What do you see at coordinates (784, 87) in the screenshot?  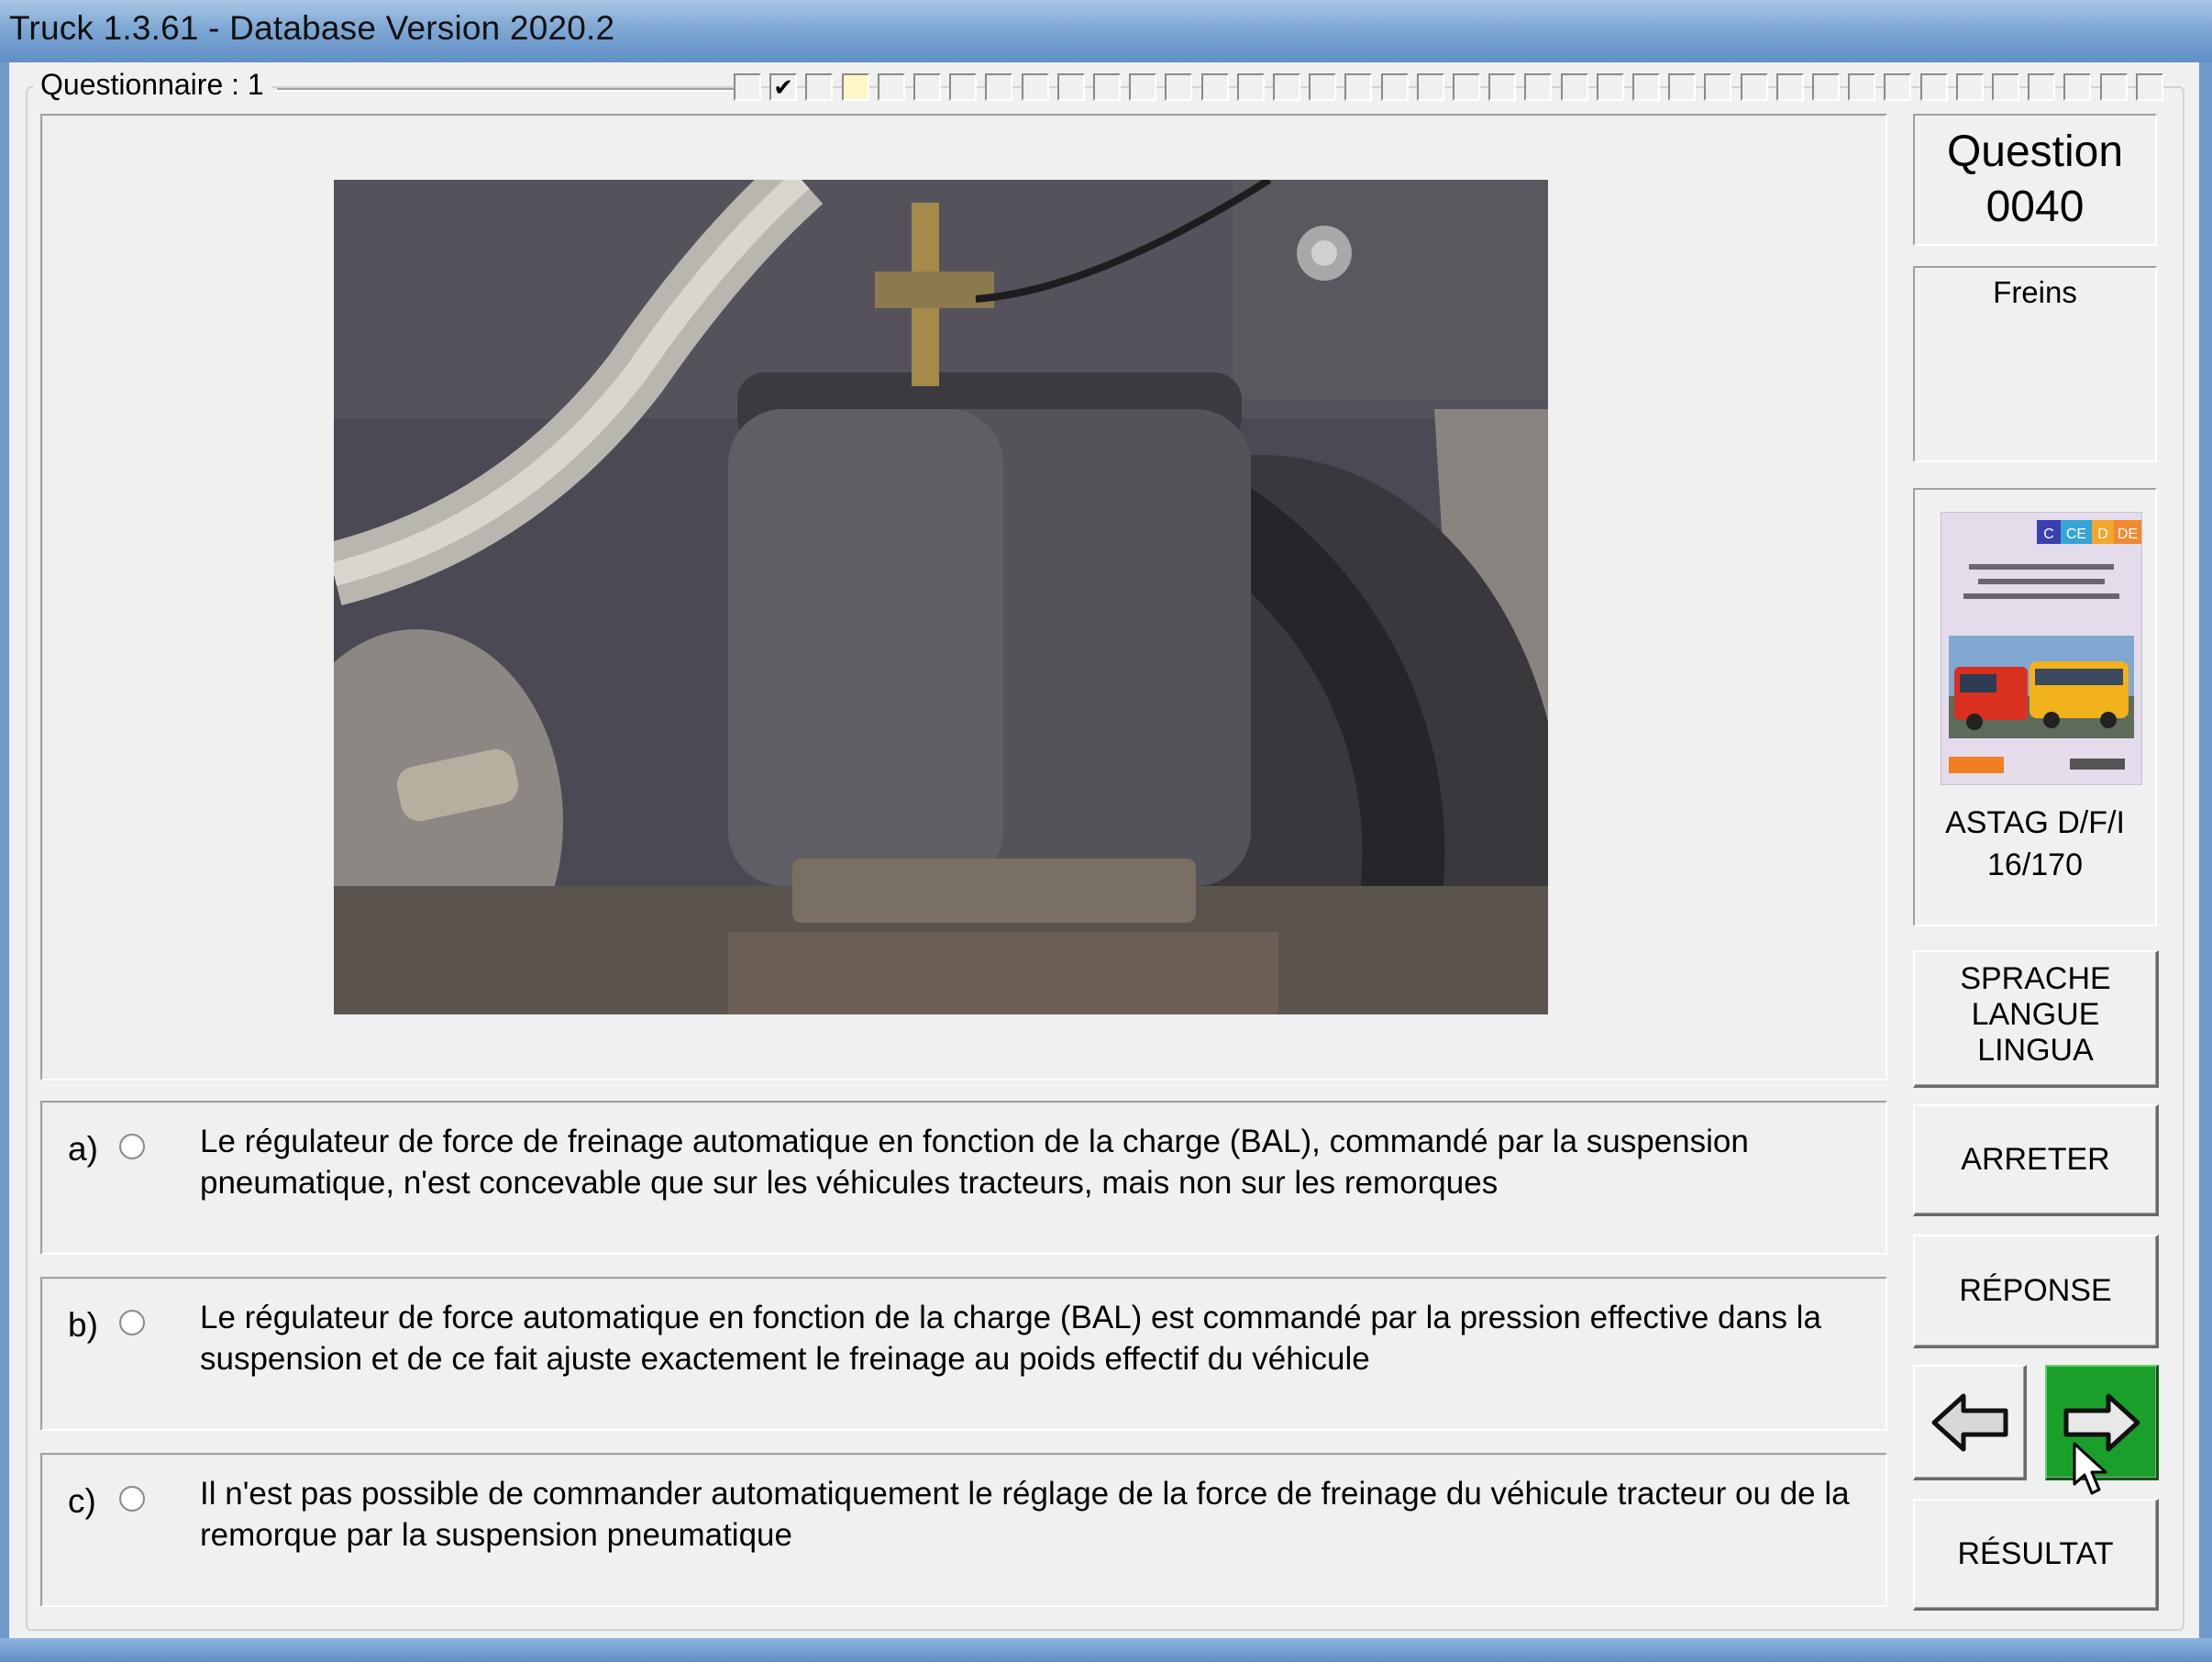 I see `progress-box: ✔` at bounding box center [784, 87].